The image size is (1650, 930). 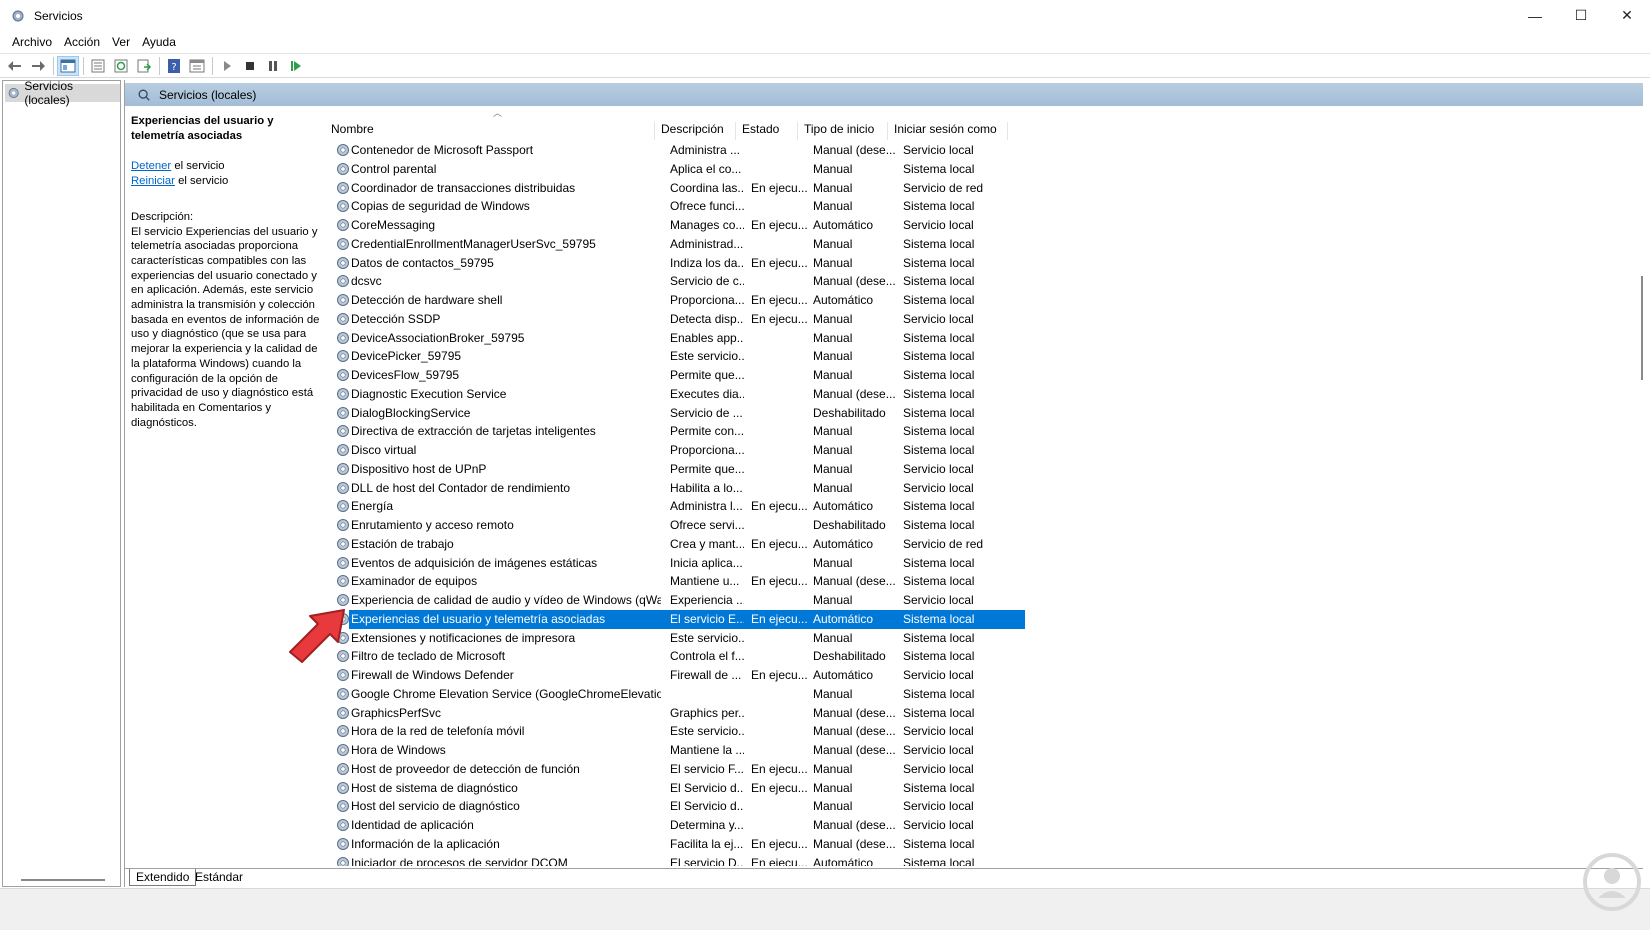 I want to click on tab-extendido: Extendido, so click(x=163, y=877).